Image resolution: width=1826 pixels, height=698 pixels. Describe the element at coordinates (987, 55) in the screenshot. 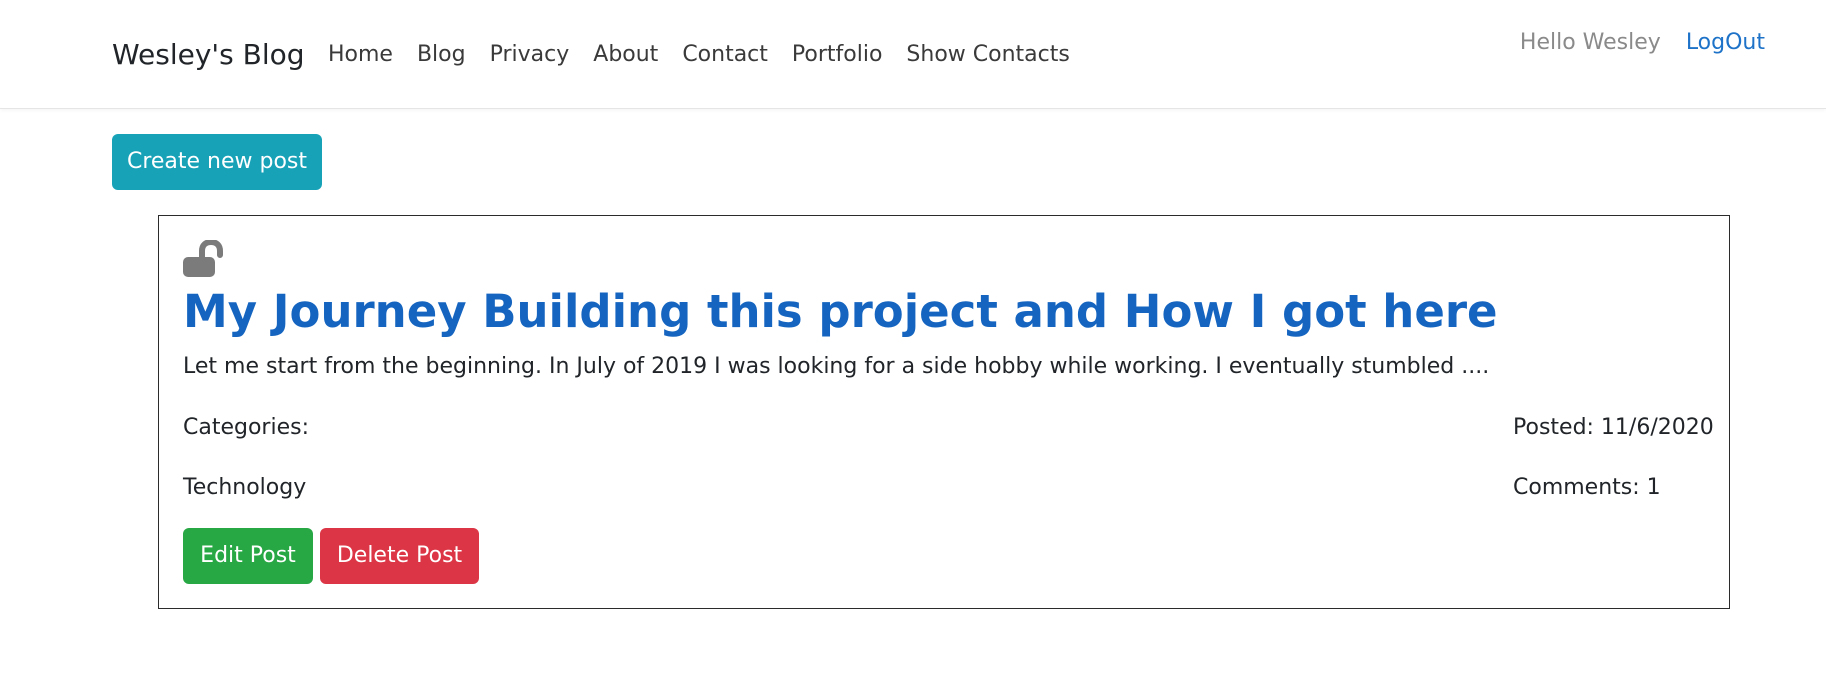

I see `nav-link-show-contacts: Show Contacts` at that location.